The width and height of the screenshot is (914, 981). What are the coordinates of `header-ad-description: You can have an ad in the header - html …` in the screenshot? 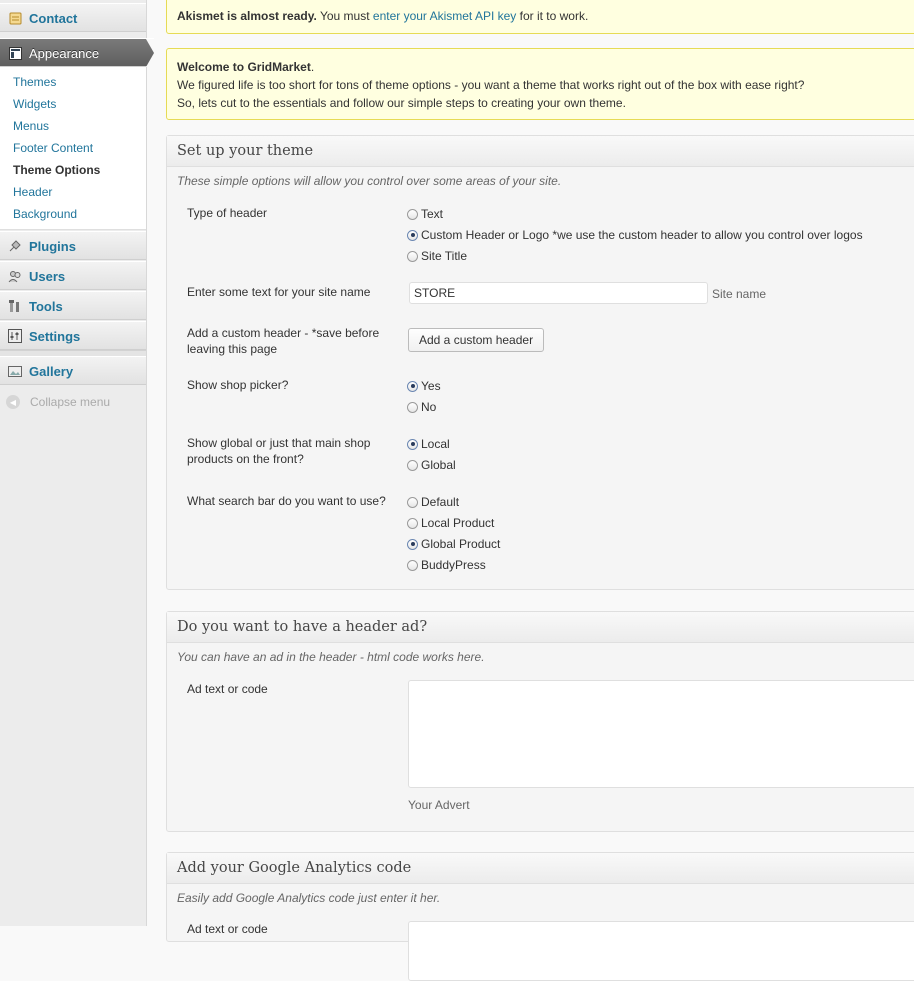 It's located at (331, 657).